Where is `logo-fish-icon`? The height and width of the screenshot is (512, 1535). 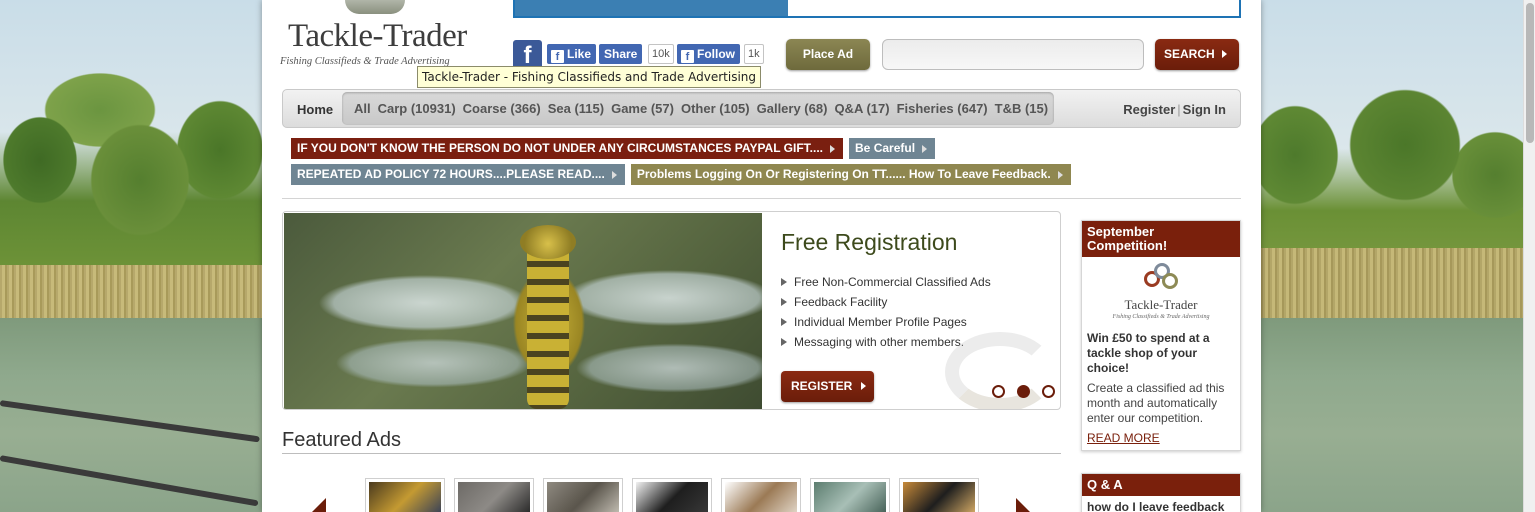
logo-fish-icon is located at coordinates (1161, 278).